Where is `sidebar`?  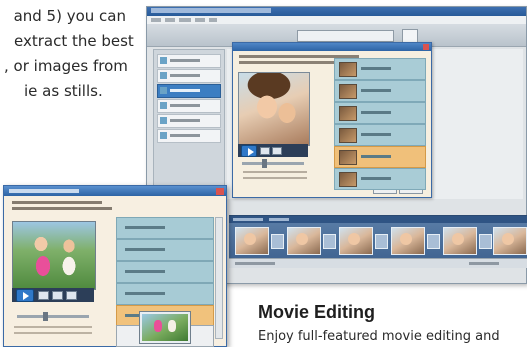
sidebar is located at coordinates (189, 125).